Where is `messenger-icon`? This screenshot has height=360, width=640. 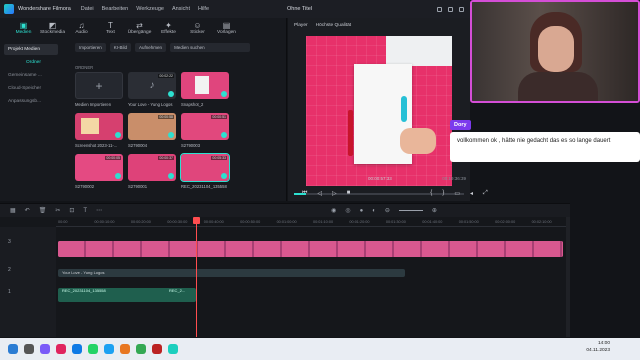 messenger-icon is located at coordinates (61, 349).